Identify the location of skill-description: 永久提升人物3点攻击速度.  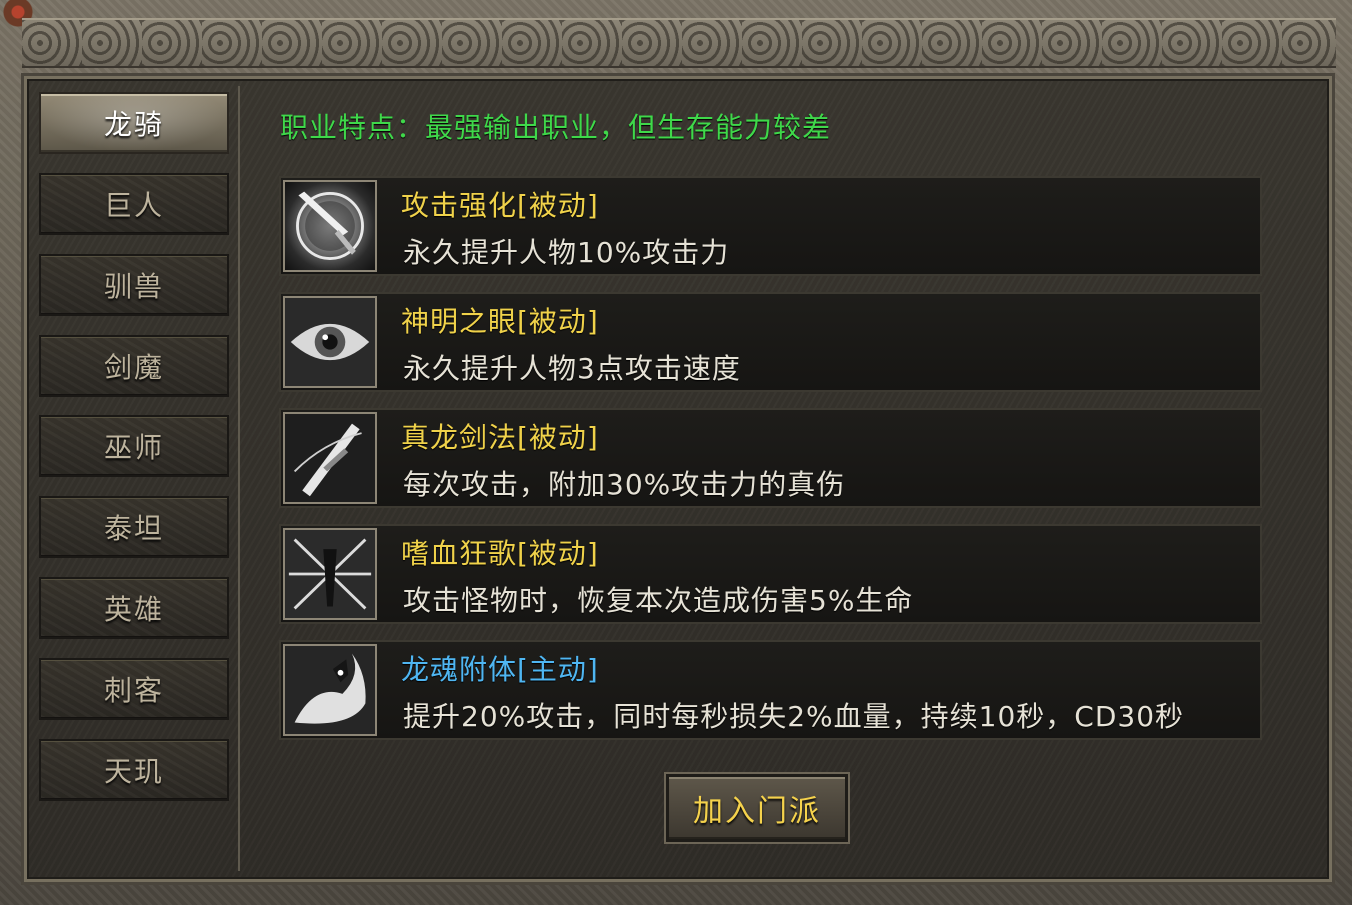
(572, 368).